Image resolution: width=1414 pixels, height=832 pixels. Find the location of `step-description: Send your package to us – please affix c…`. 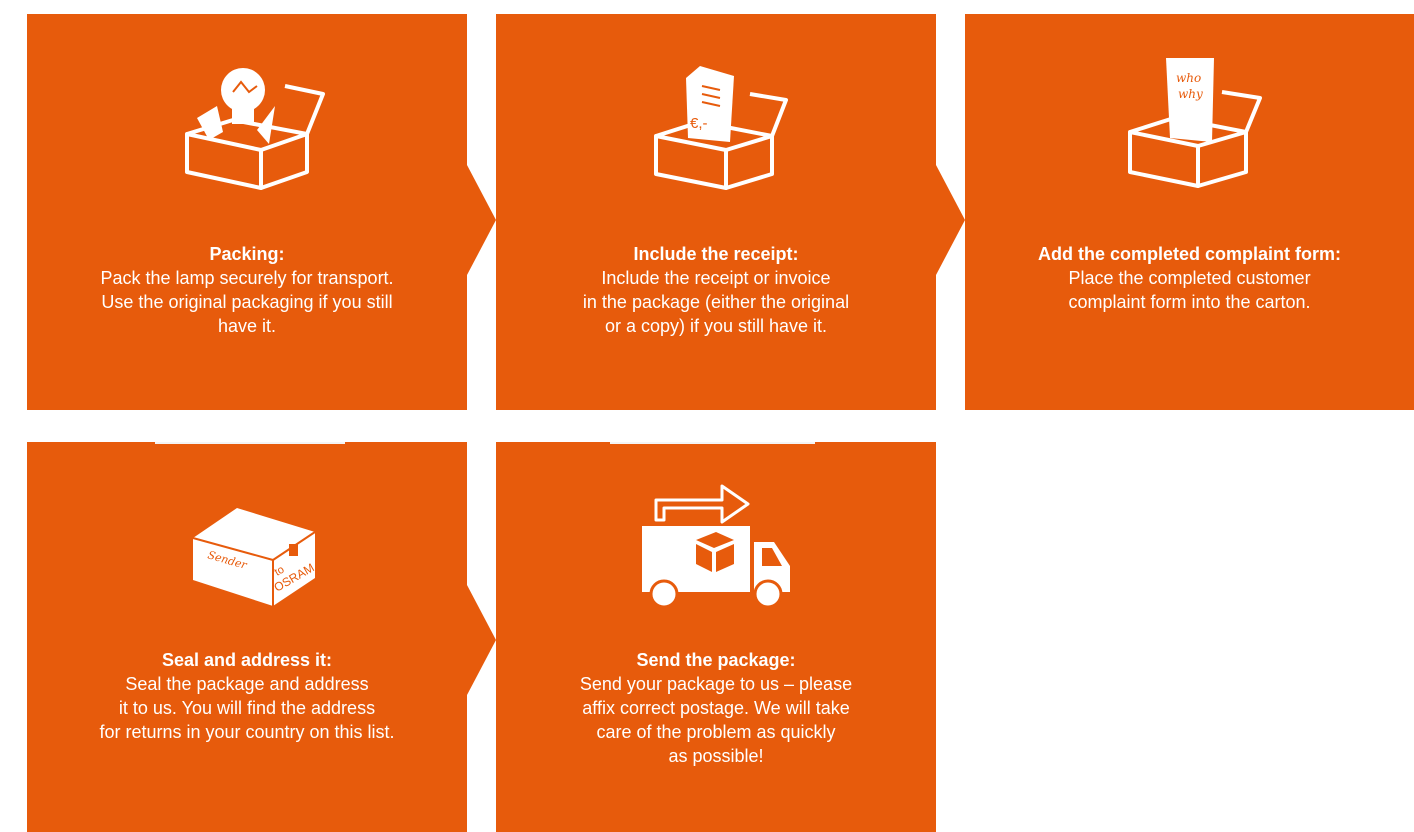

step-description: Send your package to us – please affix c… is located at coordinates (716, 720).